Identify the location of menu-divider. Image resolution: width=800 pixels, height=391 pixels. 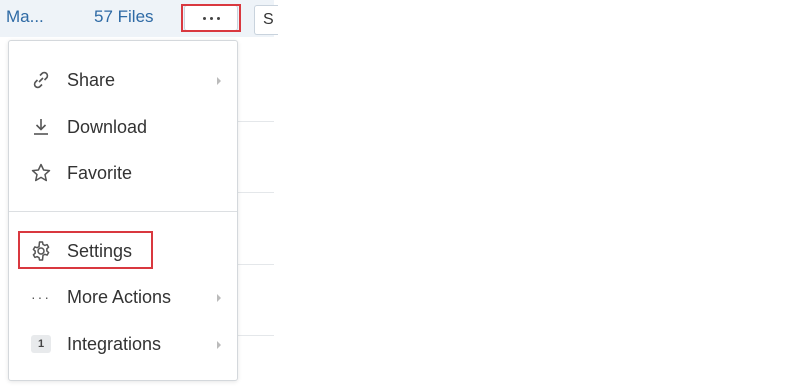
(123, 211).